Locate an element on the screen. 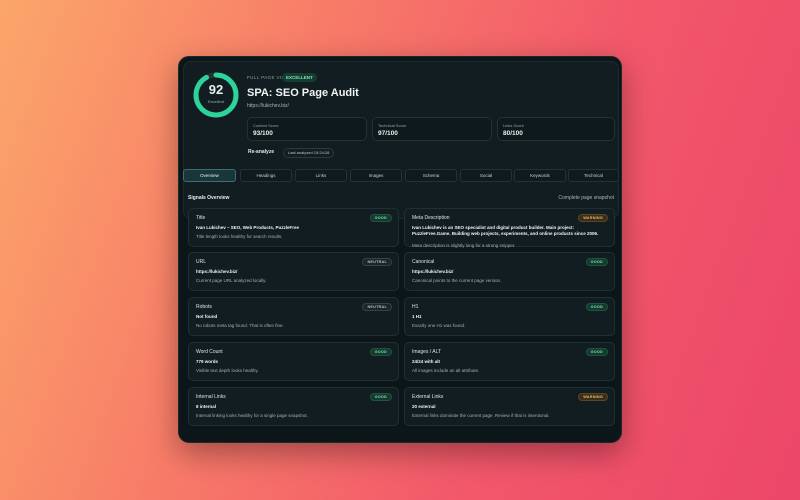 Image resolution: width=800 pixels, height=500 pixels. tab-social: Social is located at coordinates (486, 175).